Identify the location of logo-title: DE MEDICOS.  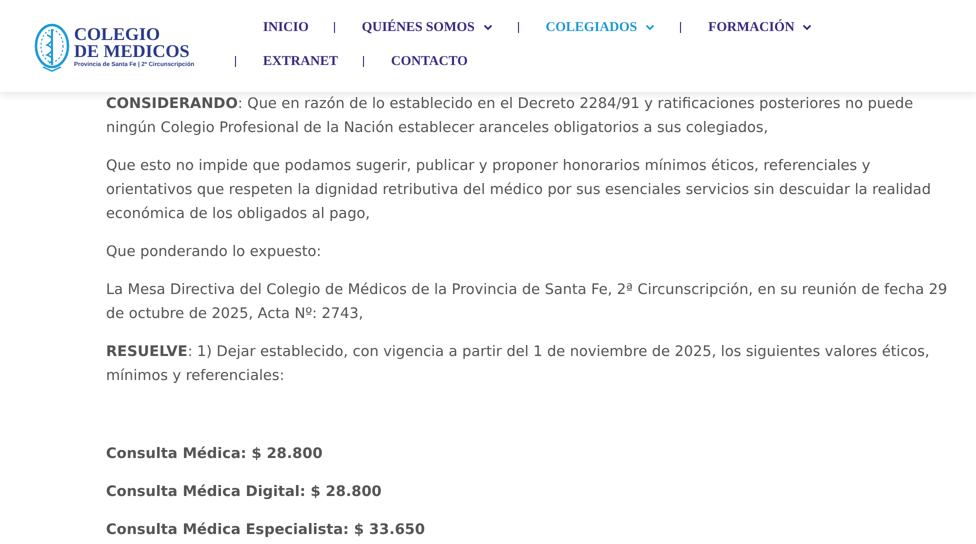
(132, 51).